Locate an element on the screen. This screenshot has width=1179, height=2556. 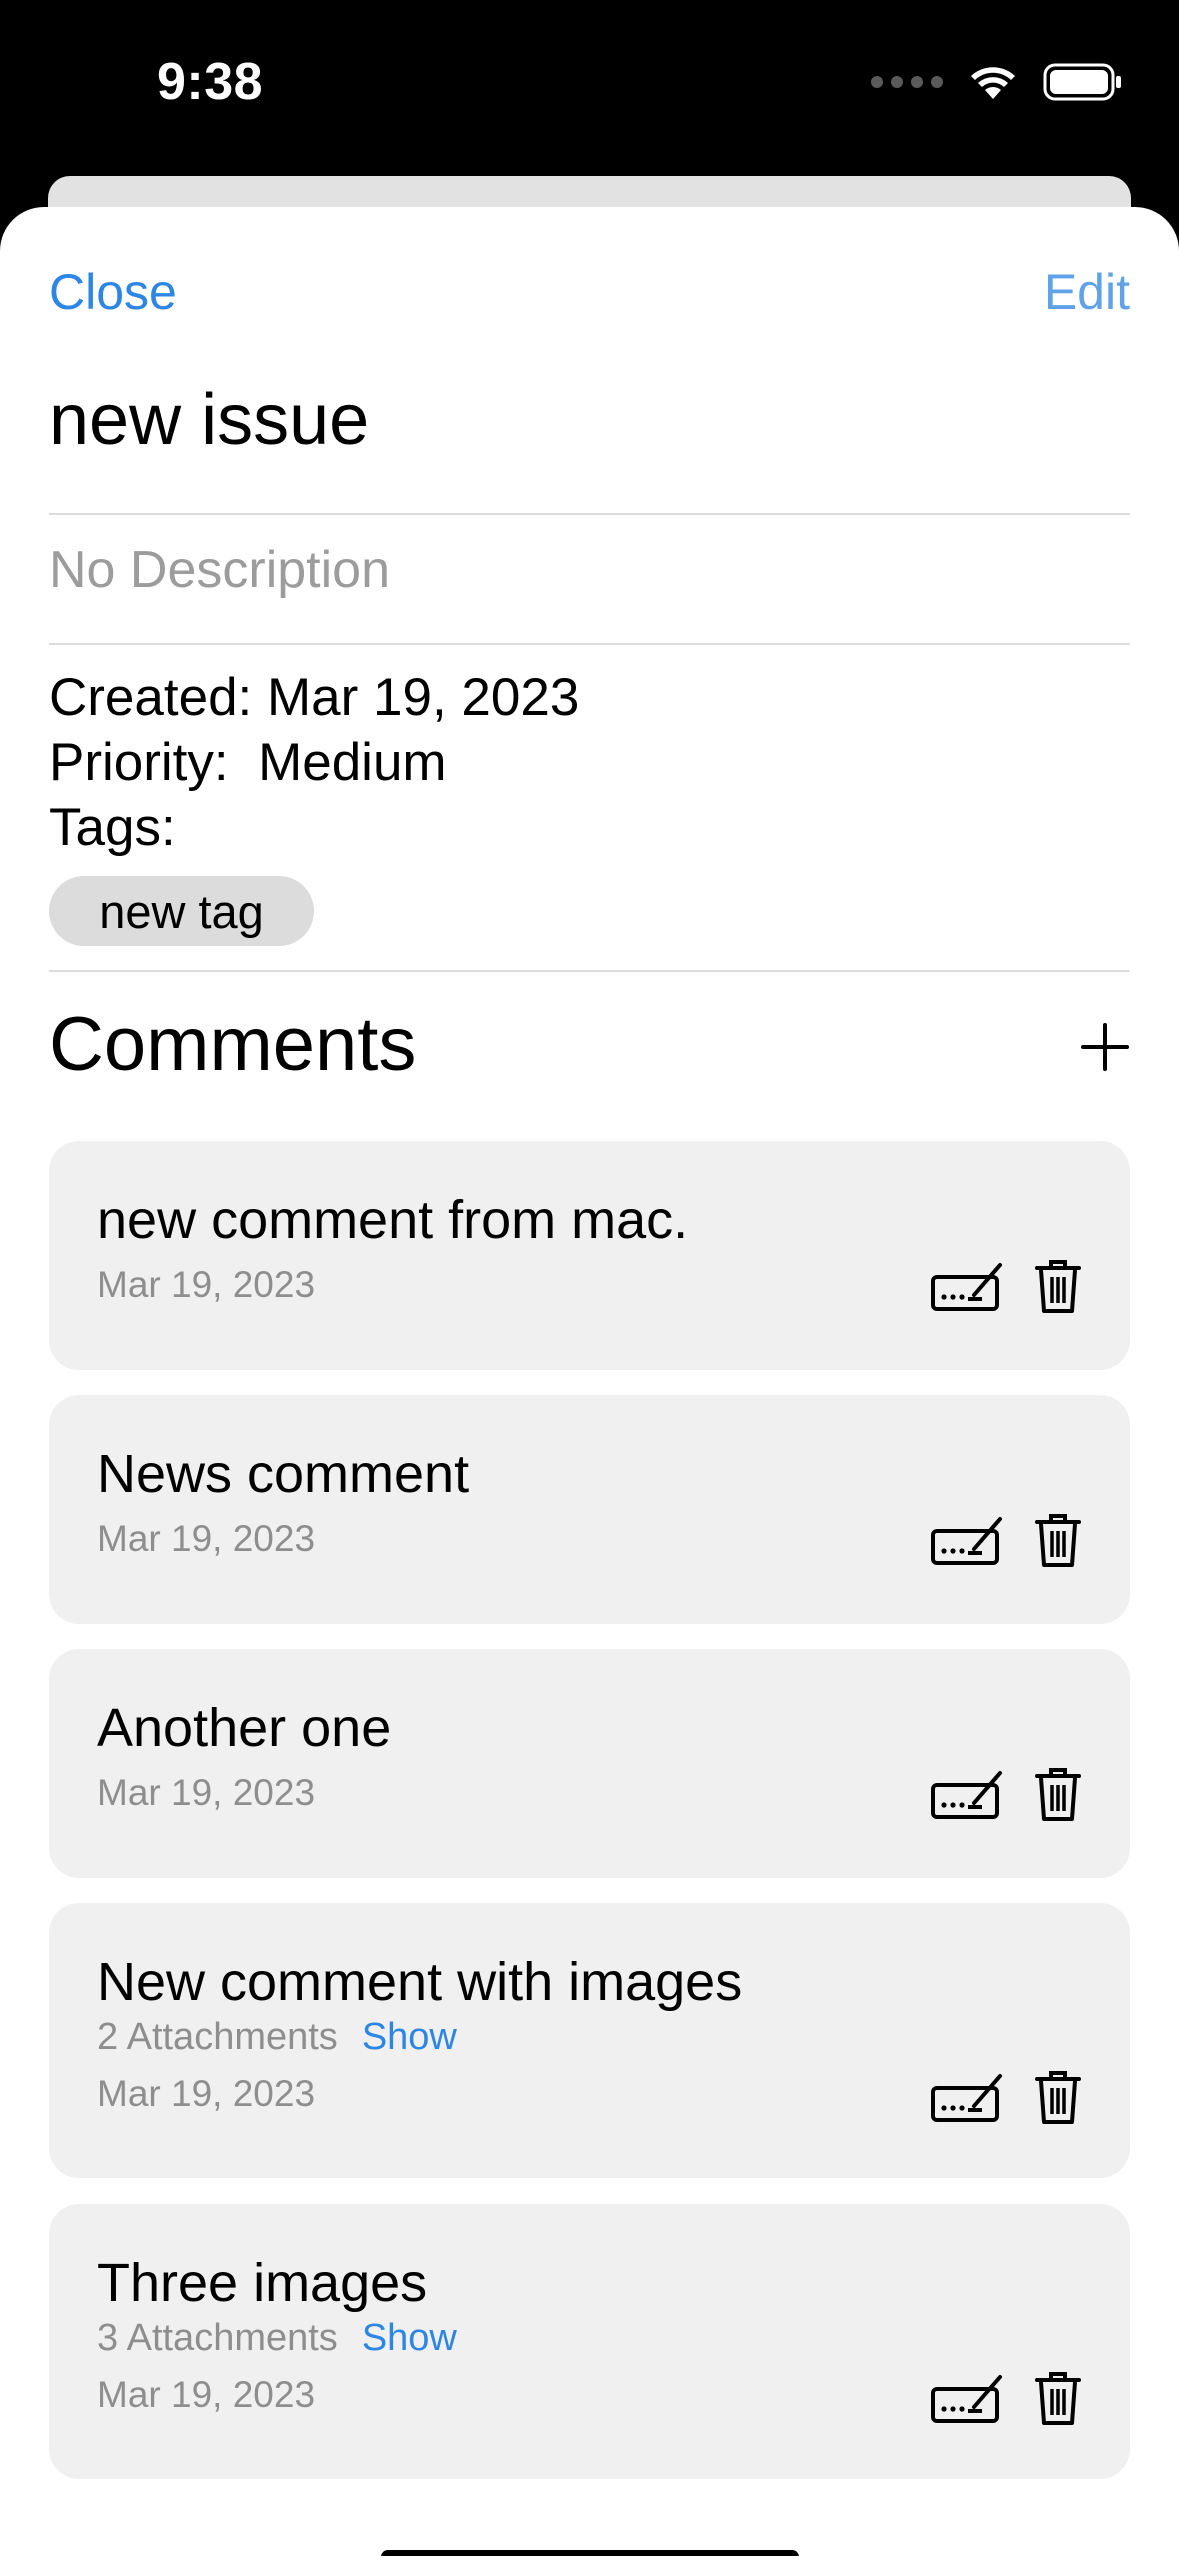
comment-text: new comment from mac. is located at coordinates (393, 1220).